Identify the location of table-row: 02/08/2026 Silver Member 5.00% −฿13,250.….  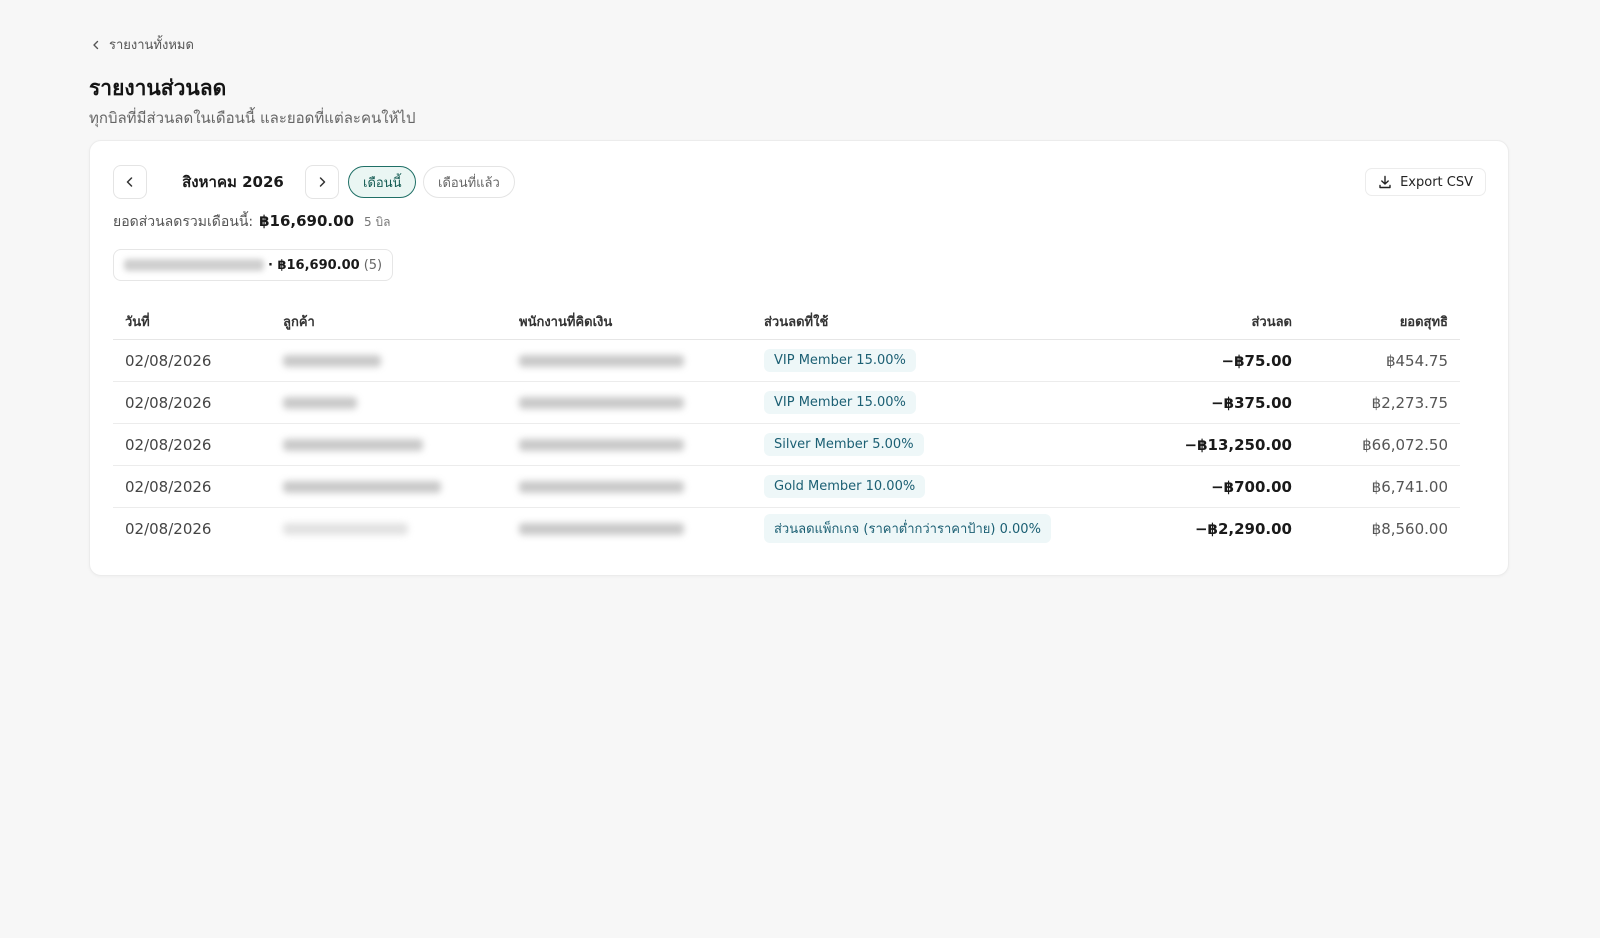
(786, 444).